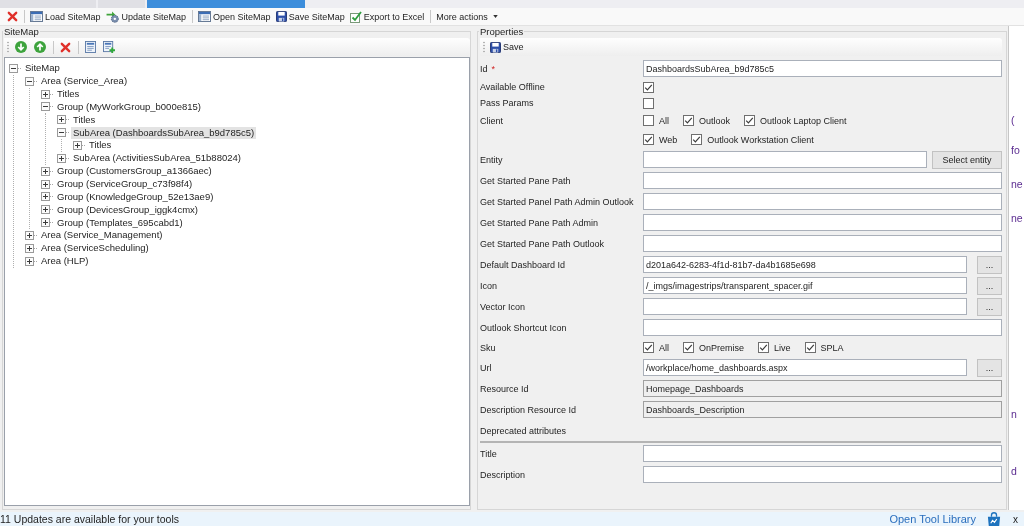 Image resolution: width=1024 pixels, height=526 pixels. What do you see at coordinates (1013, 471) in the screenshot?
I see `text-fragment: d` at bounding box center [1013, 471].